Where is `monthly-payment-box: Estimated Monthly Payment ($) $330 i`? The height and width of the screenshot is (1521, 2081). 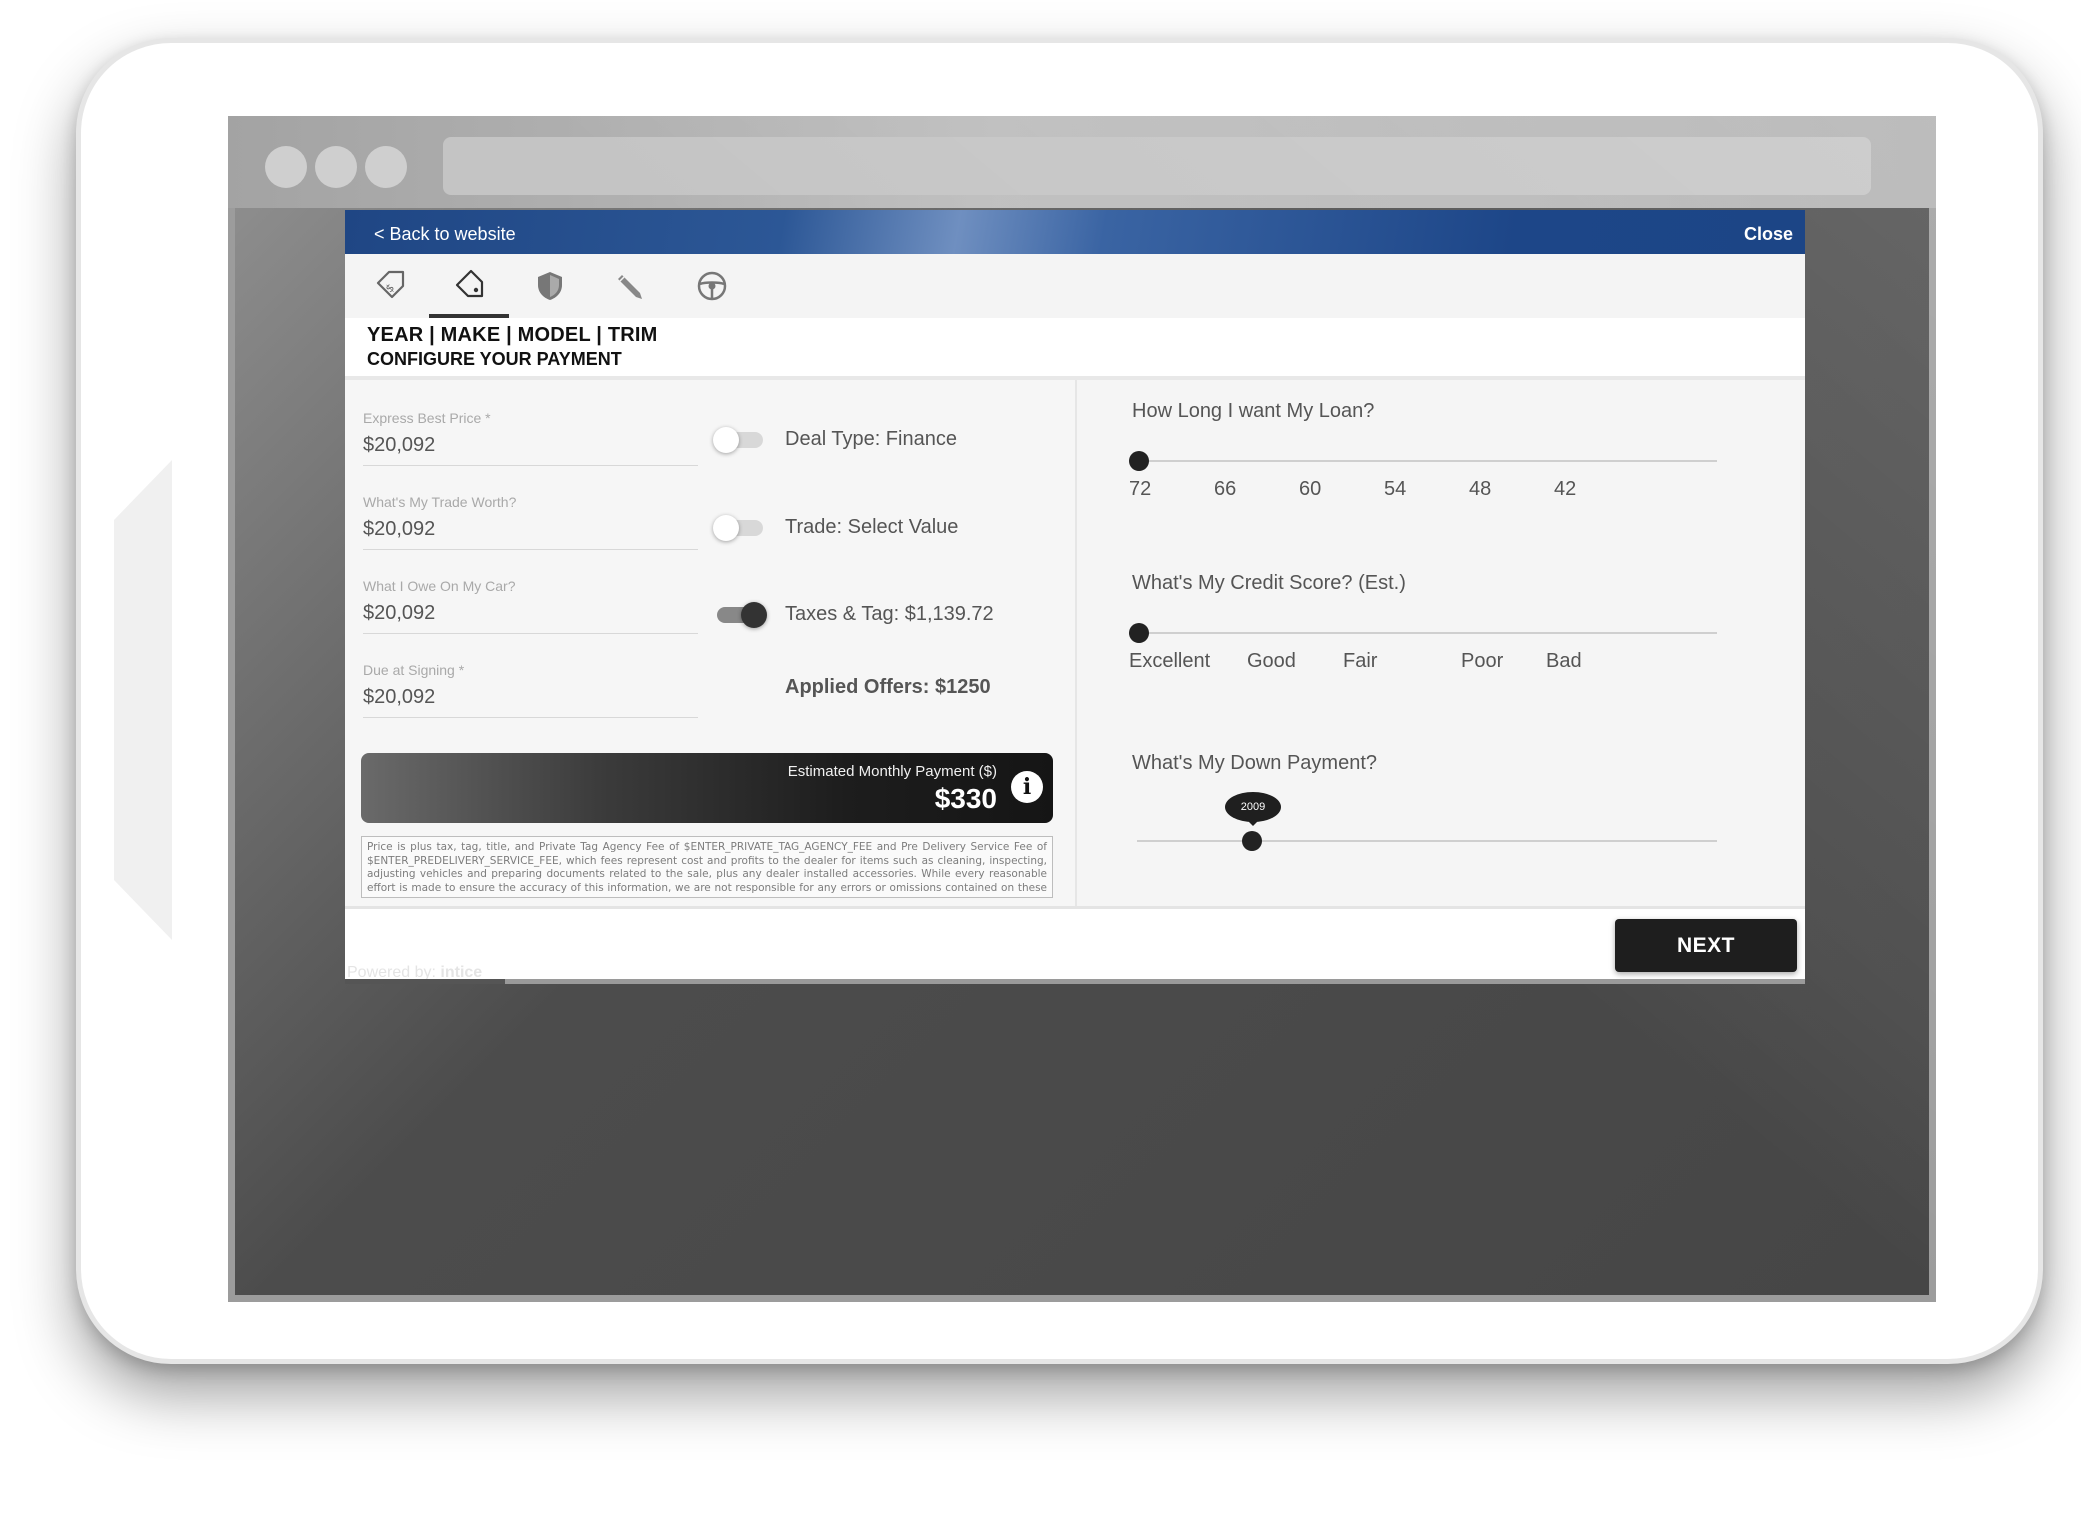 monthly-payment-box: Estimated Monthly Payment ($) $330 i is located at coordinates (707, 788).